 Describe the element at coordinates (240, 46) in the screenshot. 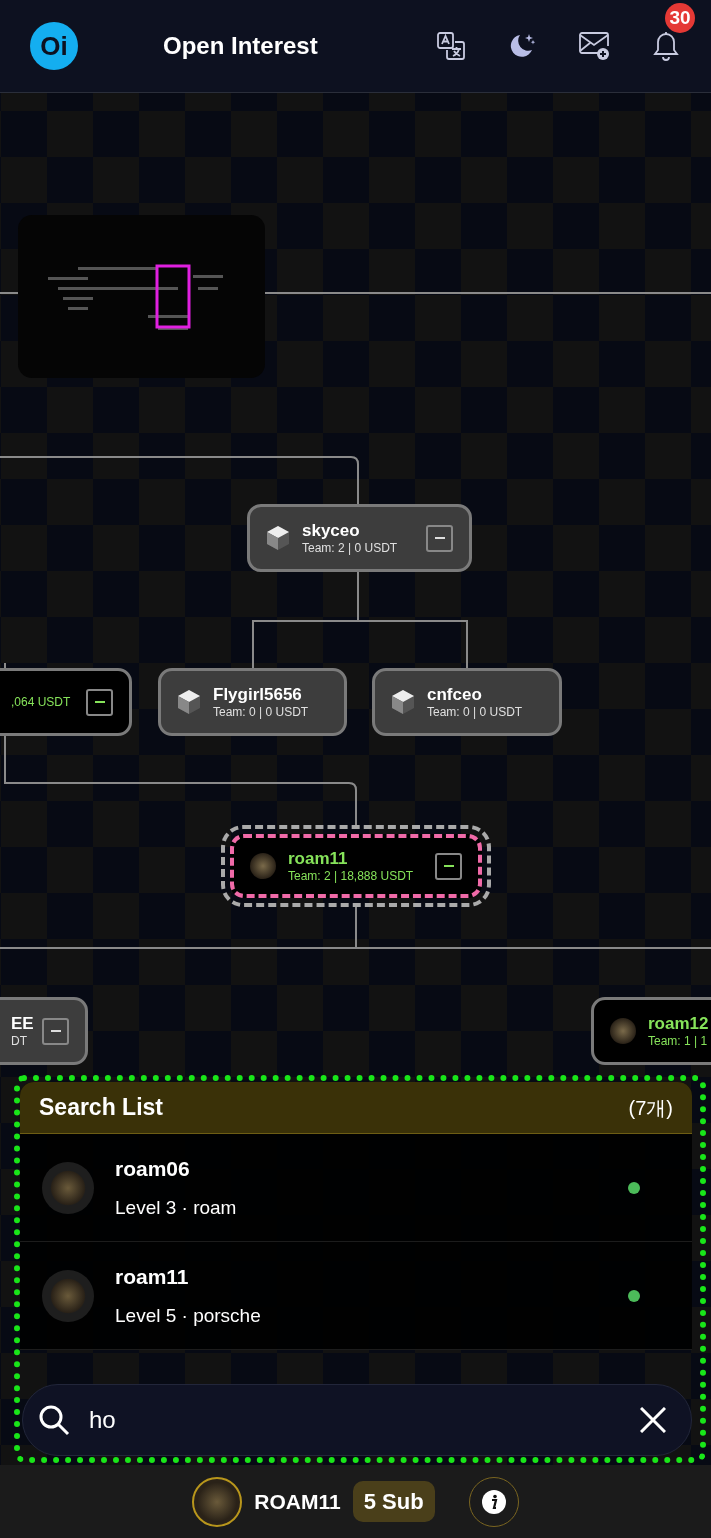

I see `app-title: Open Interest` at that location.